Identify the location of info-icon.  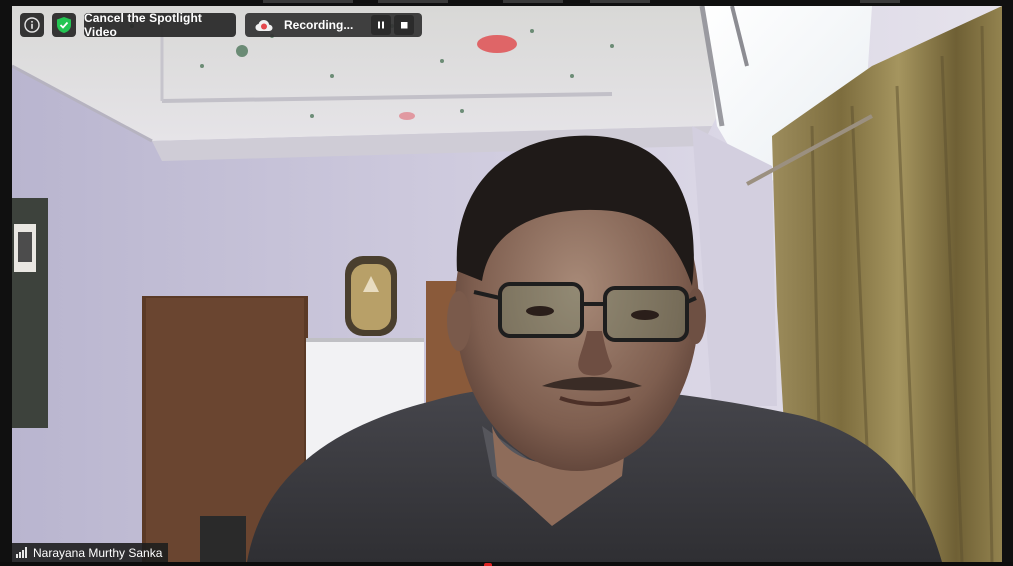
(32, 25).